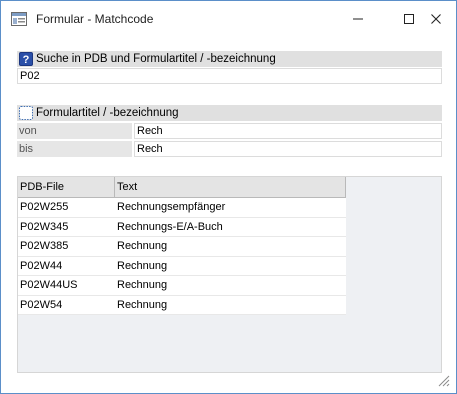  Describe the element at coordinates (443, 380) in the screenshot. I see `resize-grip-icon` at that location.